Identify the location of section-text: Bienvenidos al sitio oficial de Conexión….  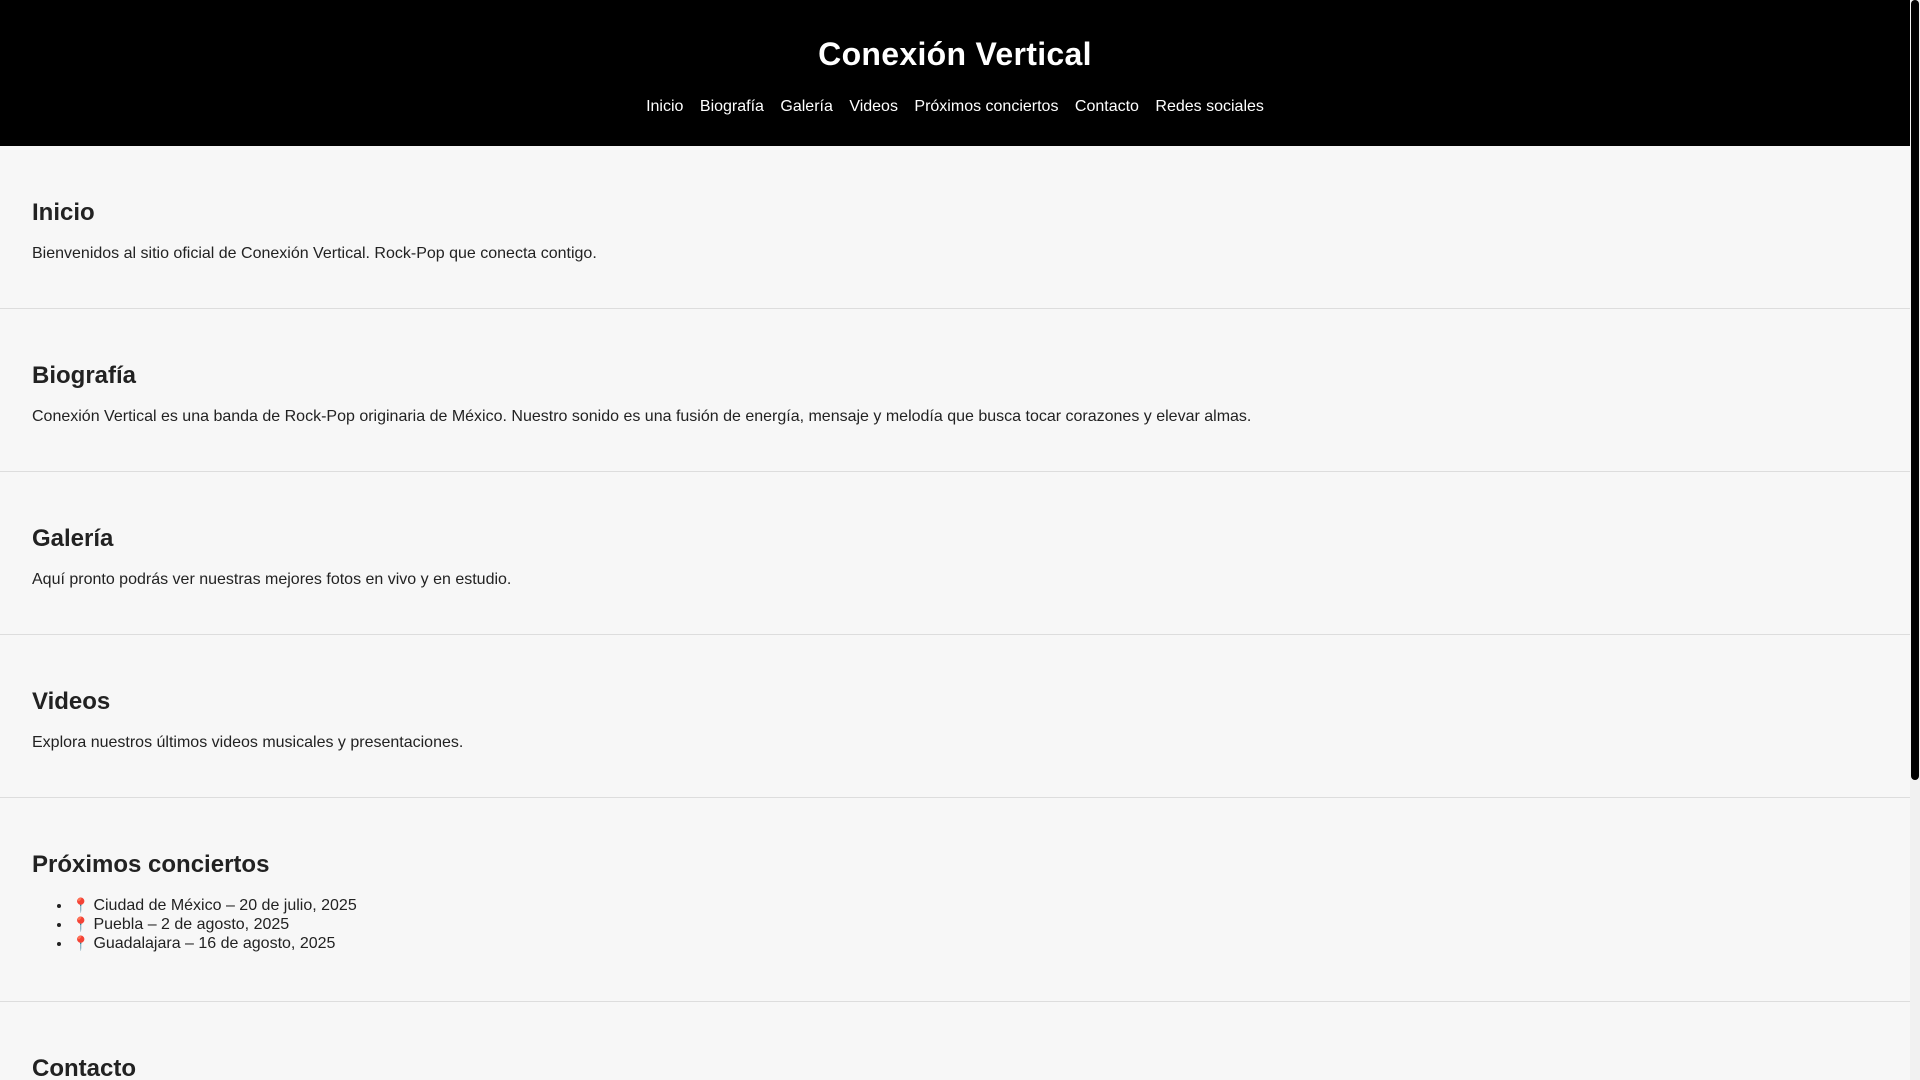
(314, 253).